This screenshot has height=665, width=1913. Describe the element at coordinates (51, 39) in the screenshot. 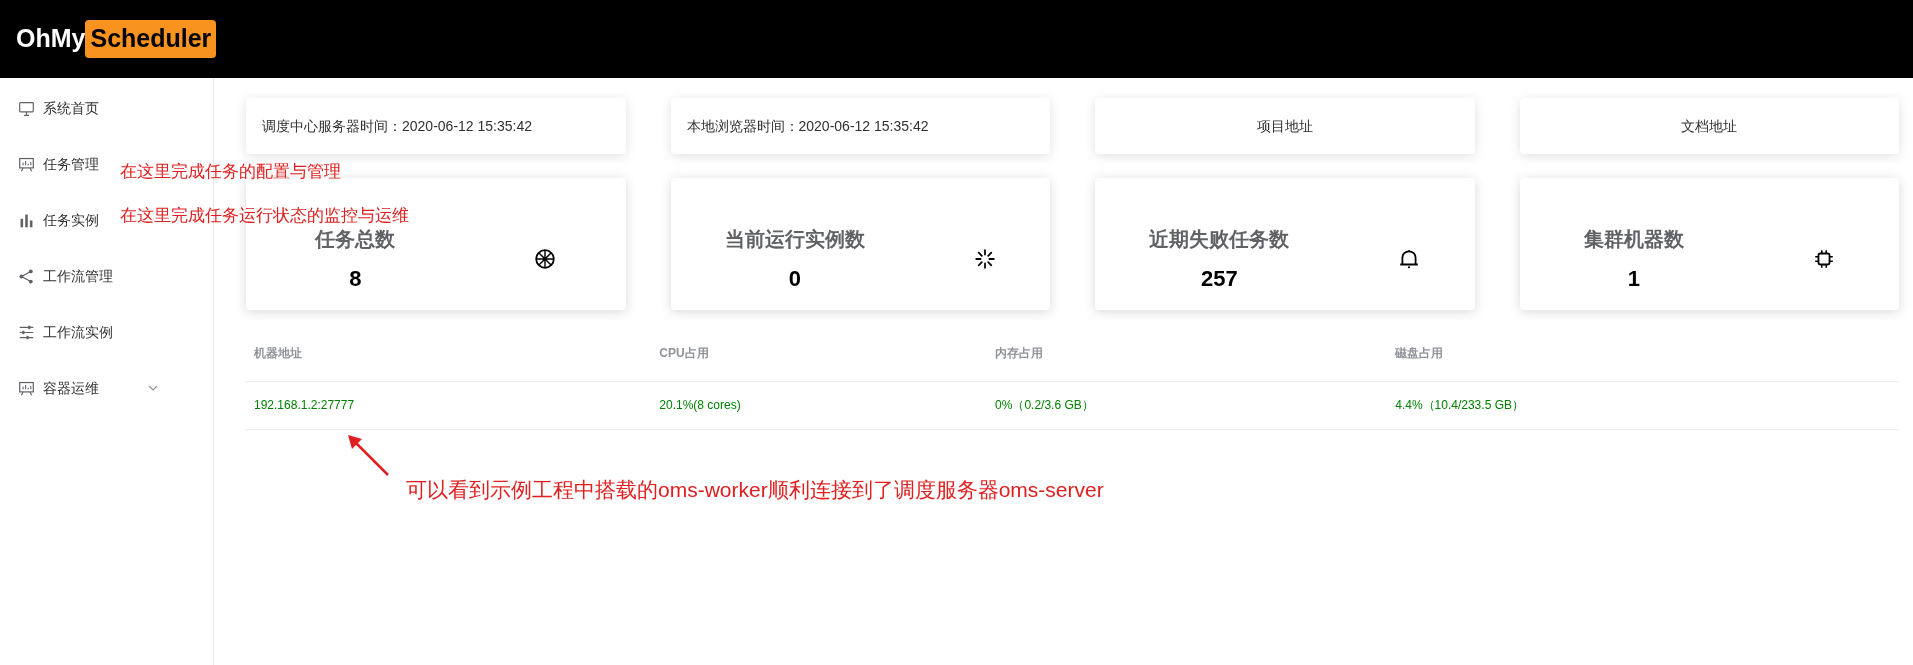

I see `logo-text: OhMy` at that location.